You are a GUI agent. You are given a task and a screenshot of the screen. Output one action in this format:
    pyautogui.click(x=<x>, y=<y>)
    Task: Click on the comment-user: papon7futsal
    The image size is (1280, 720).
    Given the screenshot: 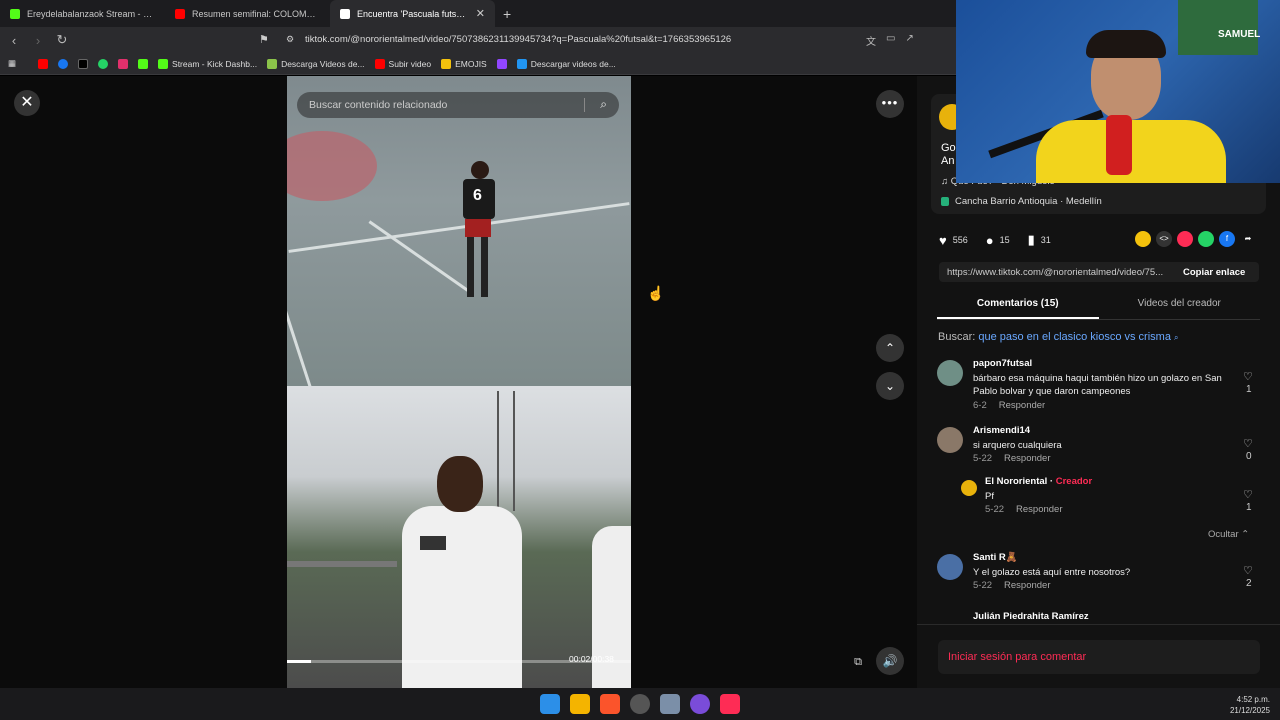 What is the action you would take?
    pyautogui.click(x=1002, y=363)
    